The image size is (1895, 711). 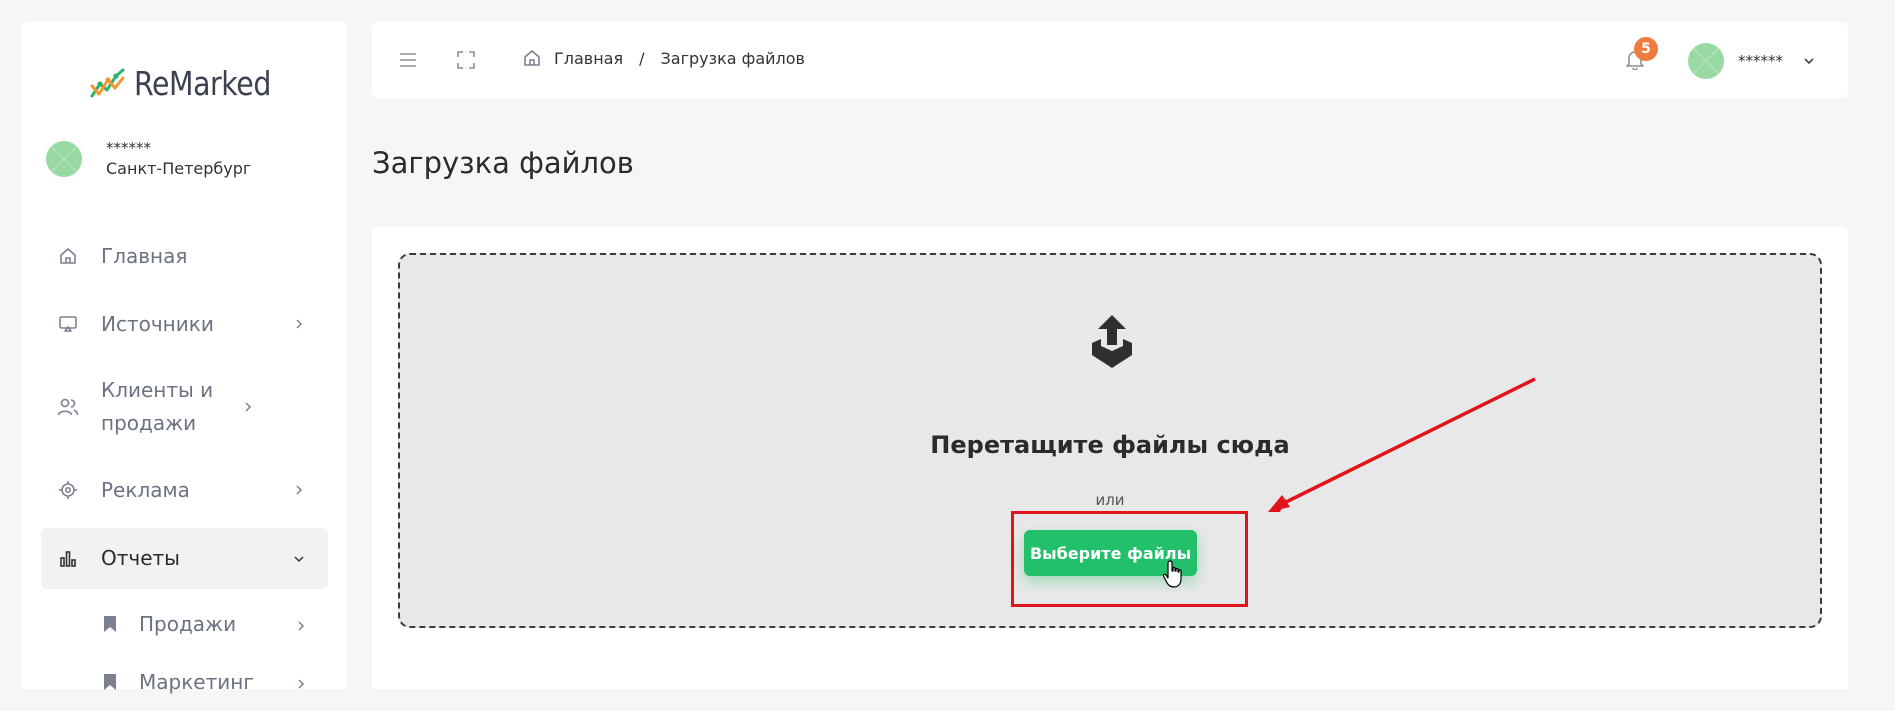 I want to click on sidebar-item-clients: Клиенты и продажи, so click(x=184, y=407).